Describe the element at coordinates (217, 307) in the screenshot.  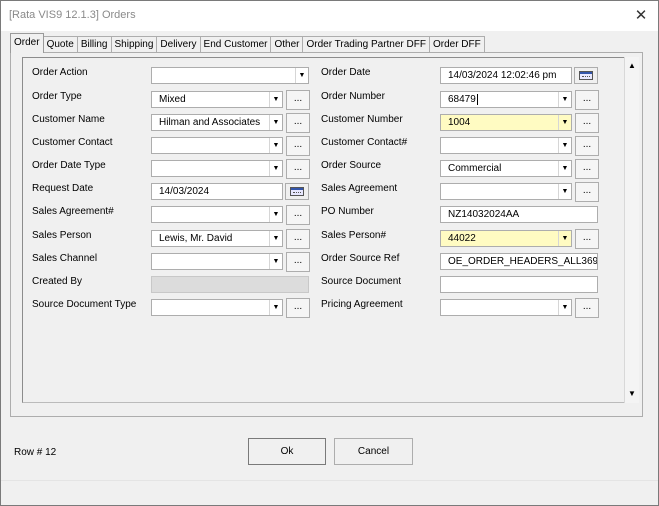
I see `source-document-type-dropdown: ▼` at that location.